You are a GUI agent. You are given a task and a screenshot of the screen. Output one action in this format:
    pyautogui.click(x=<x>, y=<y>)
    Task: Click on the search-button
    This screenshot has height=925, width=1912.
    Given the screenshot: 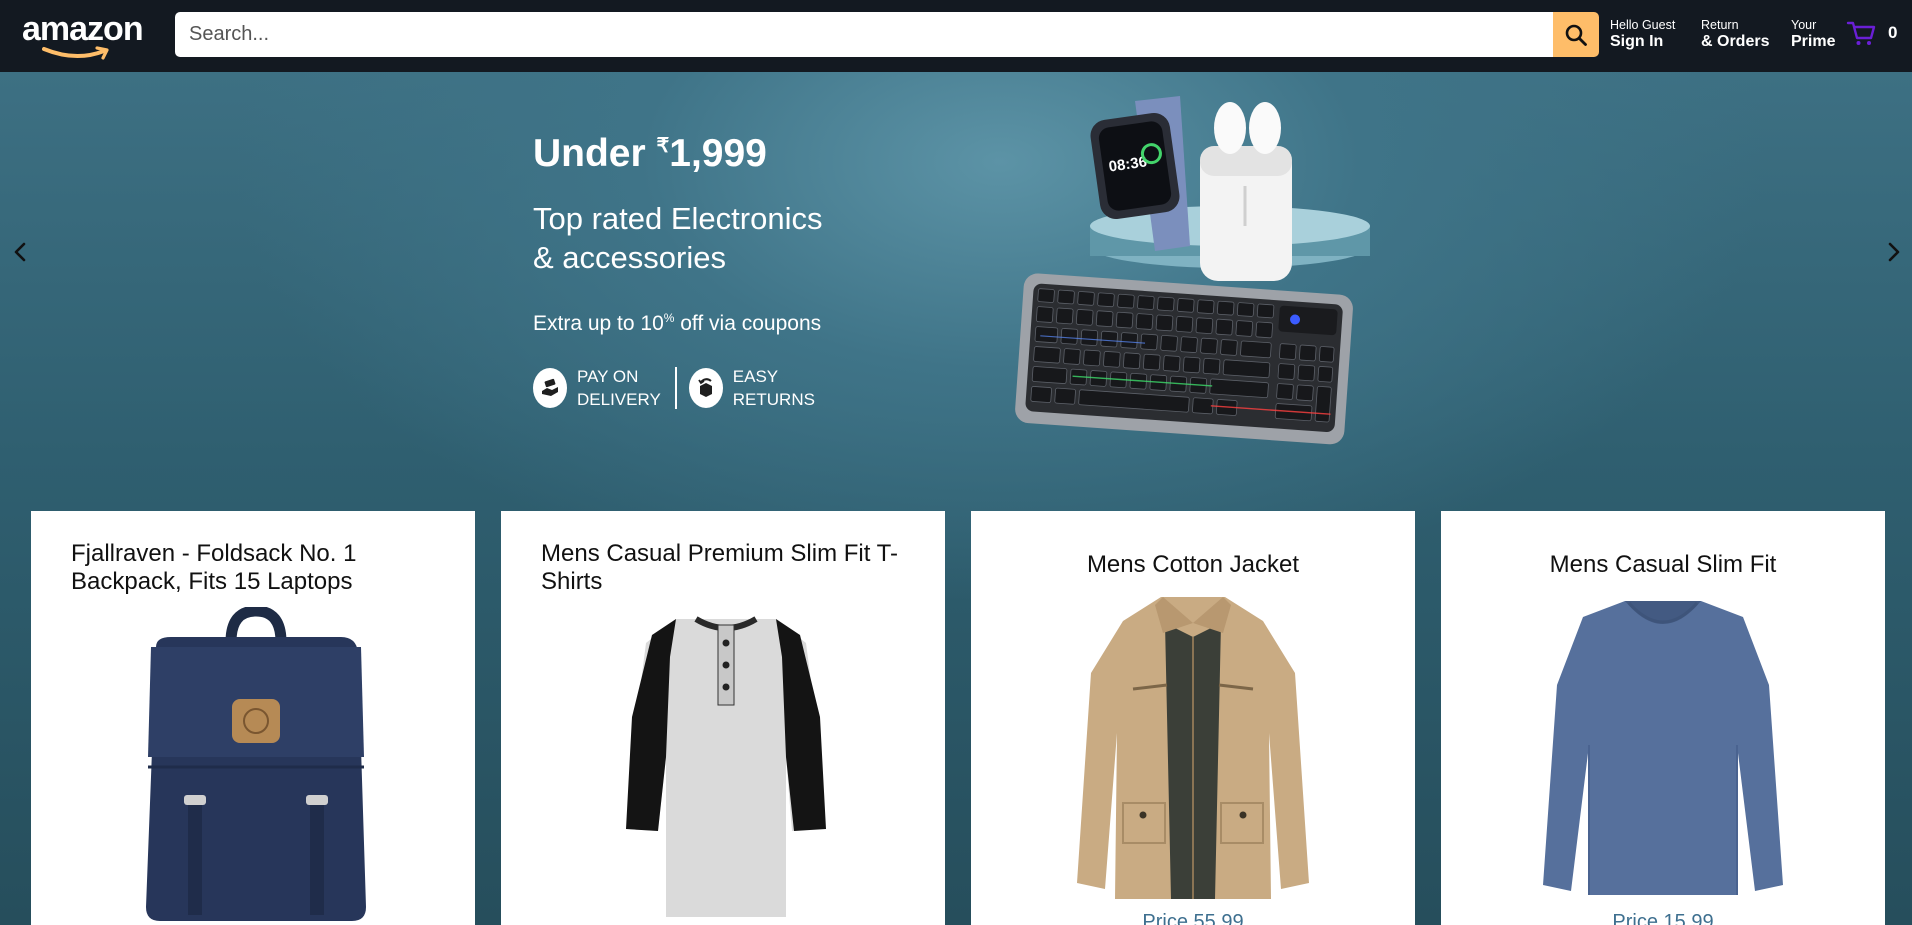 What is the action you would take?
    pyautogui.click(x=1576, y=34)
    